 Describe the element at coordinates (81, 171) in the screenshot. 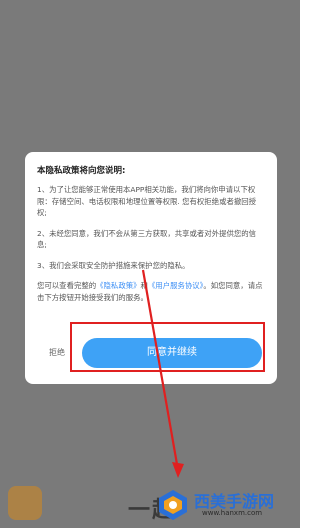

I see `dialog-title: 本隐私政策将向您说明:` at that location.